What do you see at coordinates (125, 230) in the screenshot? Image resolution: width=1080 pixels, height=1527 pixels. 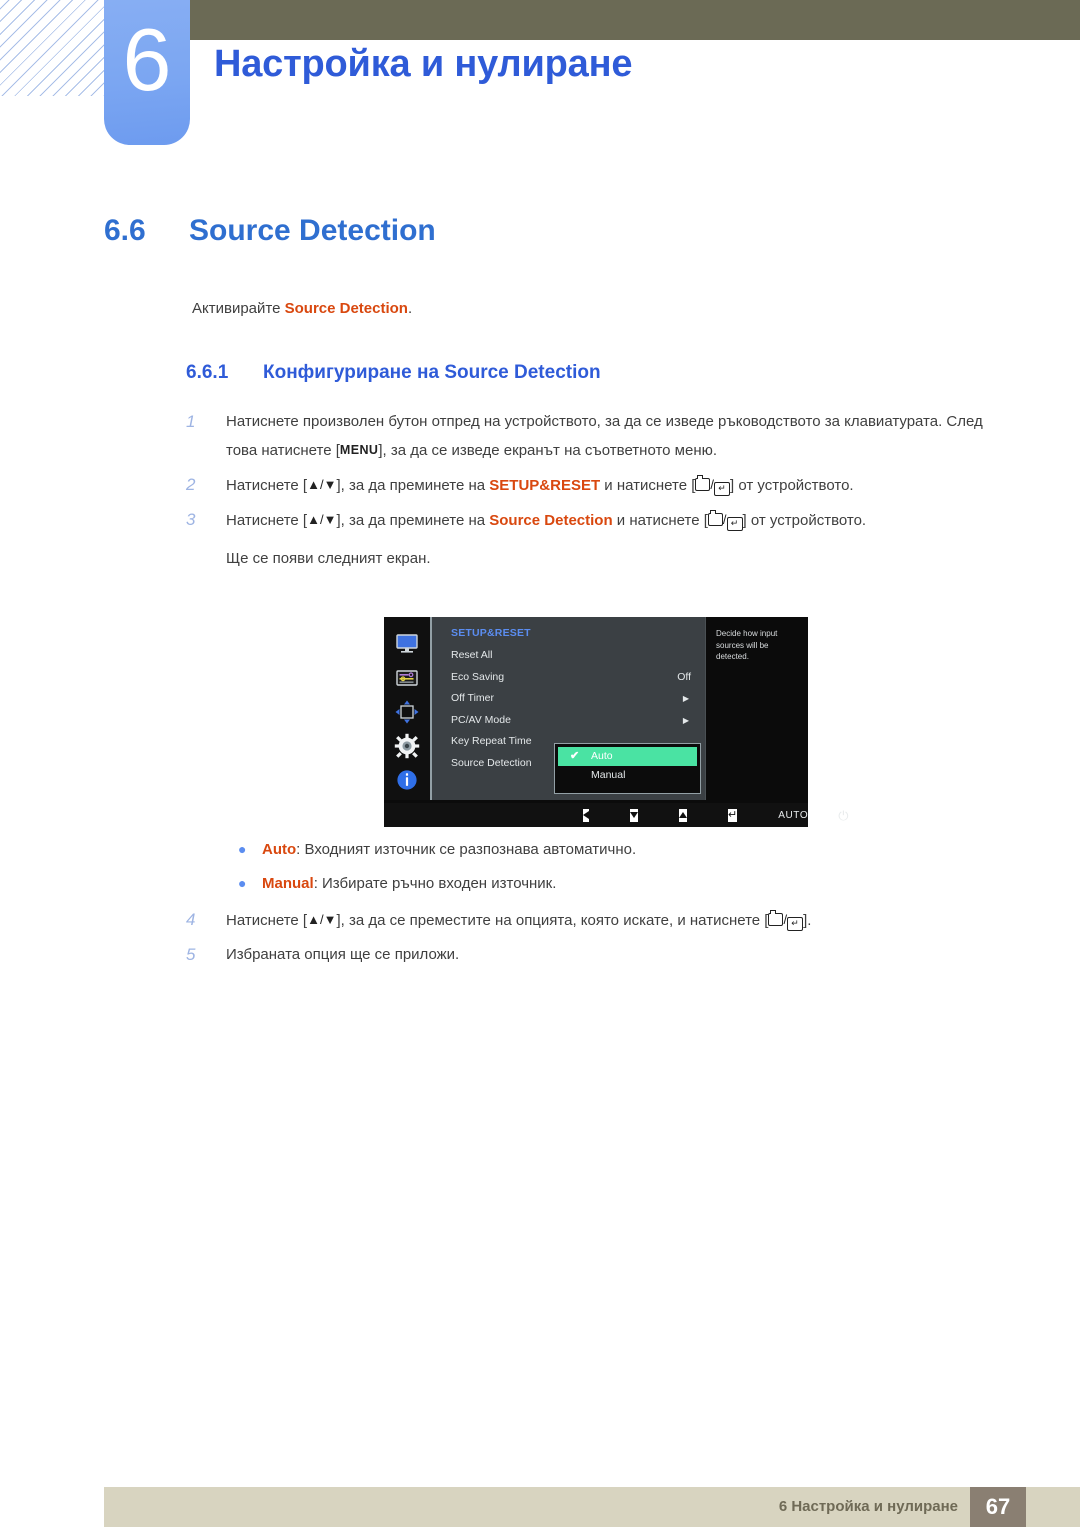 I see `section-number: 6.6` at bounding box center [125, 230].